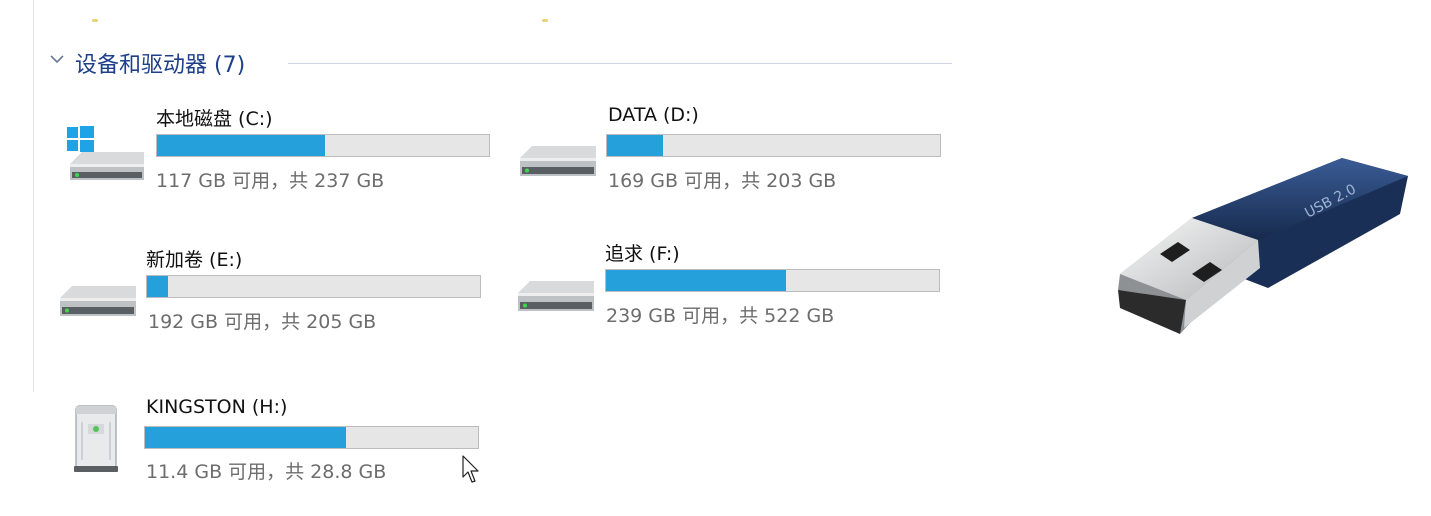 The image size is (1431, 516). What do you see at coordinates (722, 181) in the screenshot?
I see `drive-free-space: 169 GB 可用，共 203 GB` at bounding box center [722, 181].